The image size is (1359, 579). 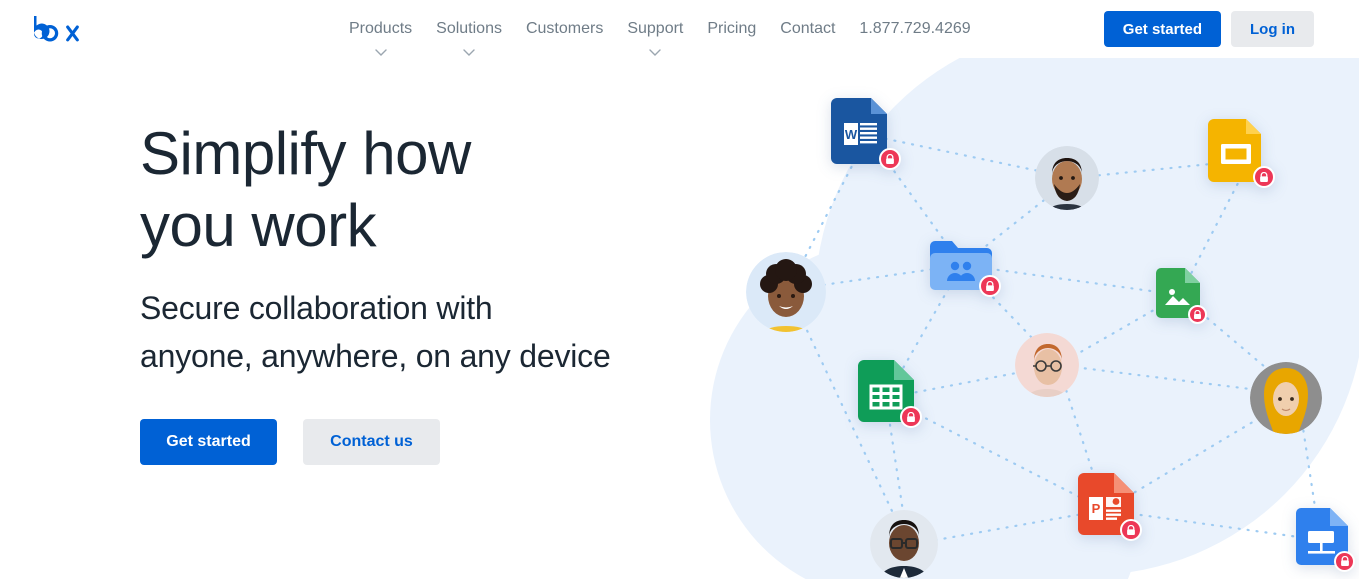 I want to click on header-login-button: Log in, so click(x=1272, y=29).